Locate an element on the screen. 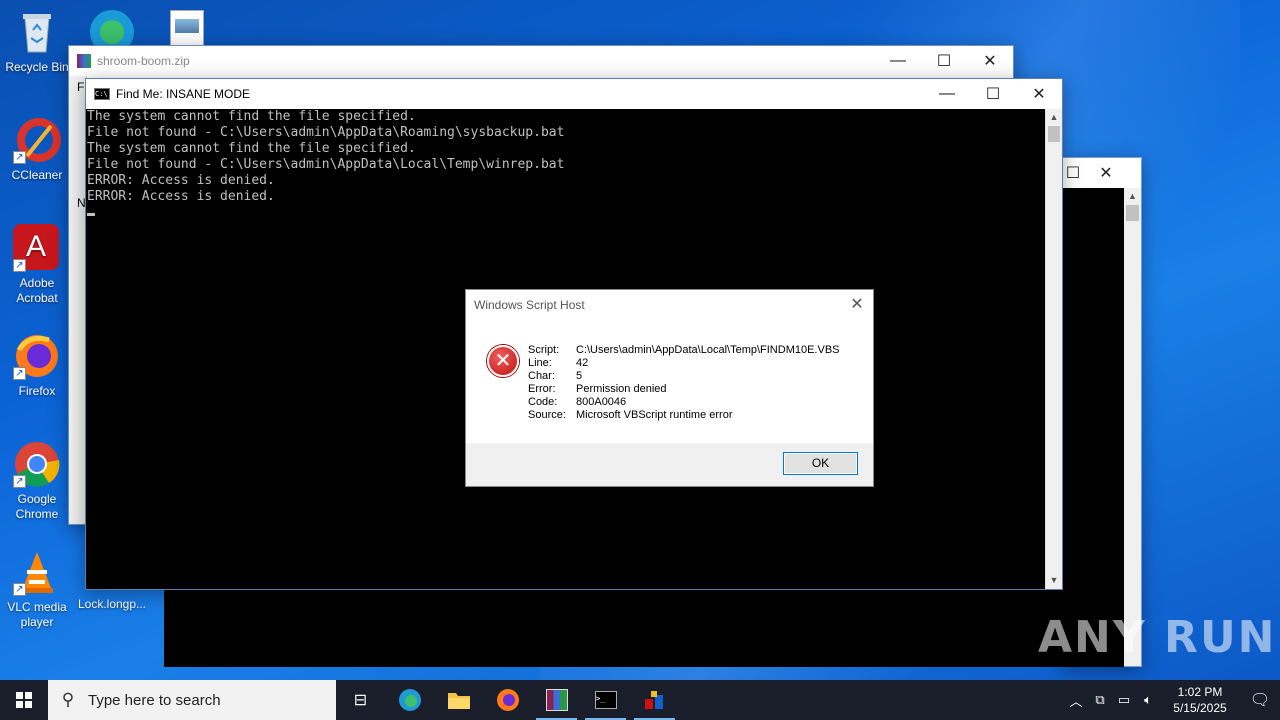 The image size is (1280, 720). field-value: 42 is located at coordinates (582, 363).